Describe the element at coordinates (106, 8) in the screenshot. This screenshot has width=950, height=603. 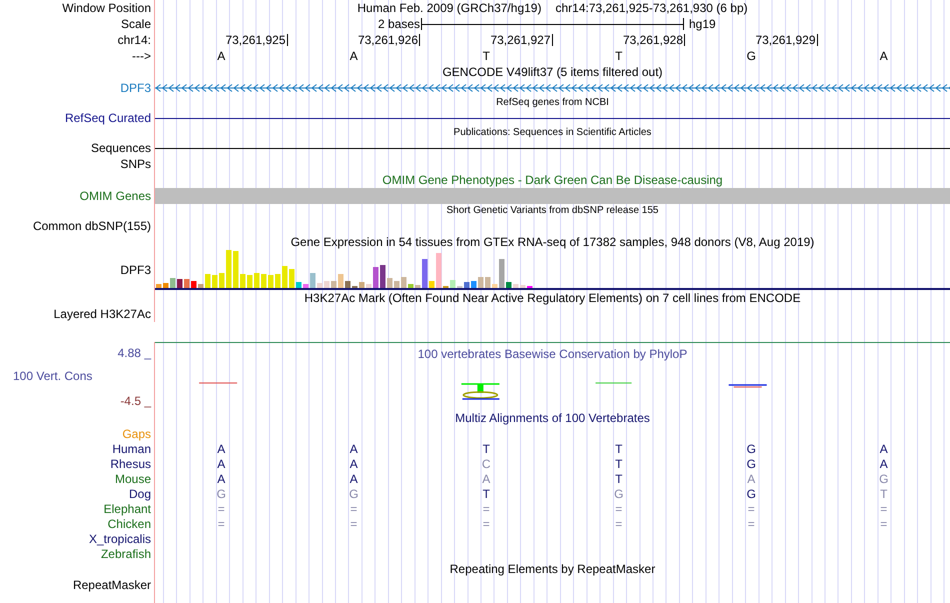
I see `row-label: Window Position` at that location.